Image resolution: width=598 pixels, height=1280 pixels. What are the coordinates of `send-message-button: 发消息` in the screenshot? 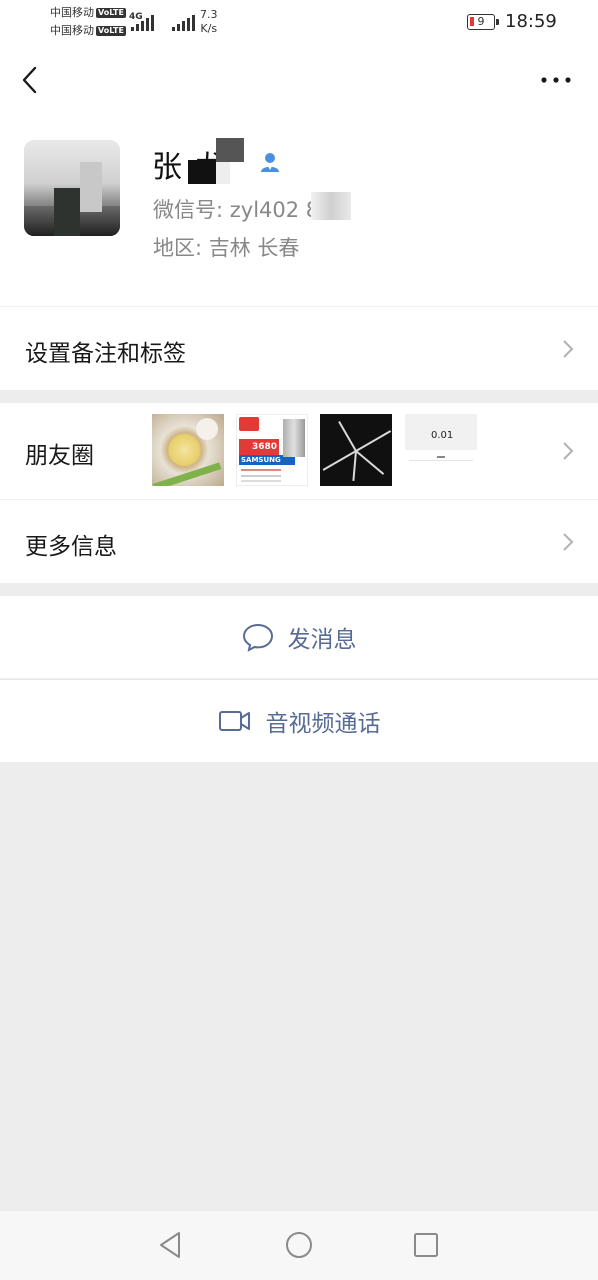 It's located at (299, 637).